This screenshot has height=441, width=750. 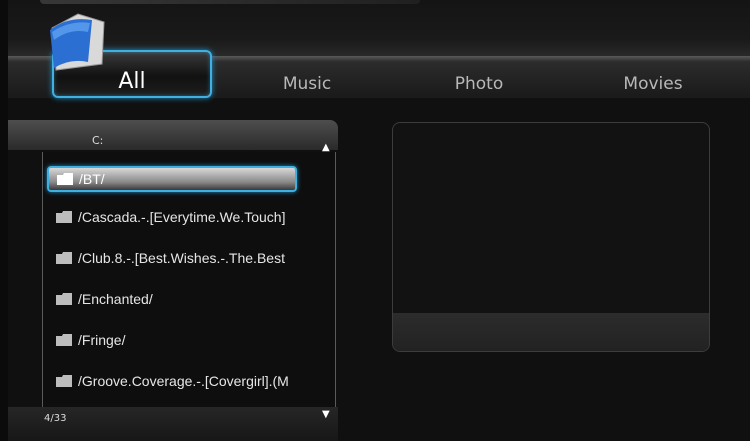 I want to click on list-item: /Fringe/, so click(x=179, y=340).